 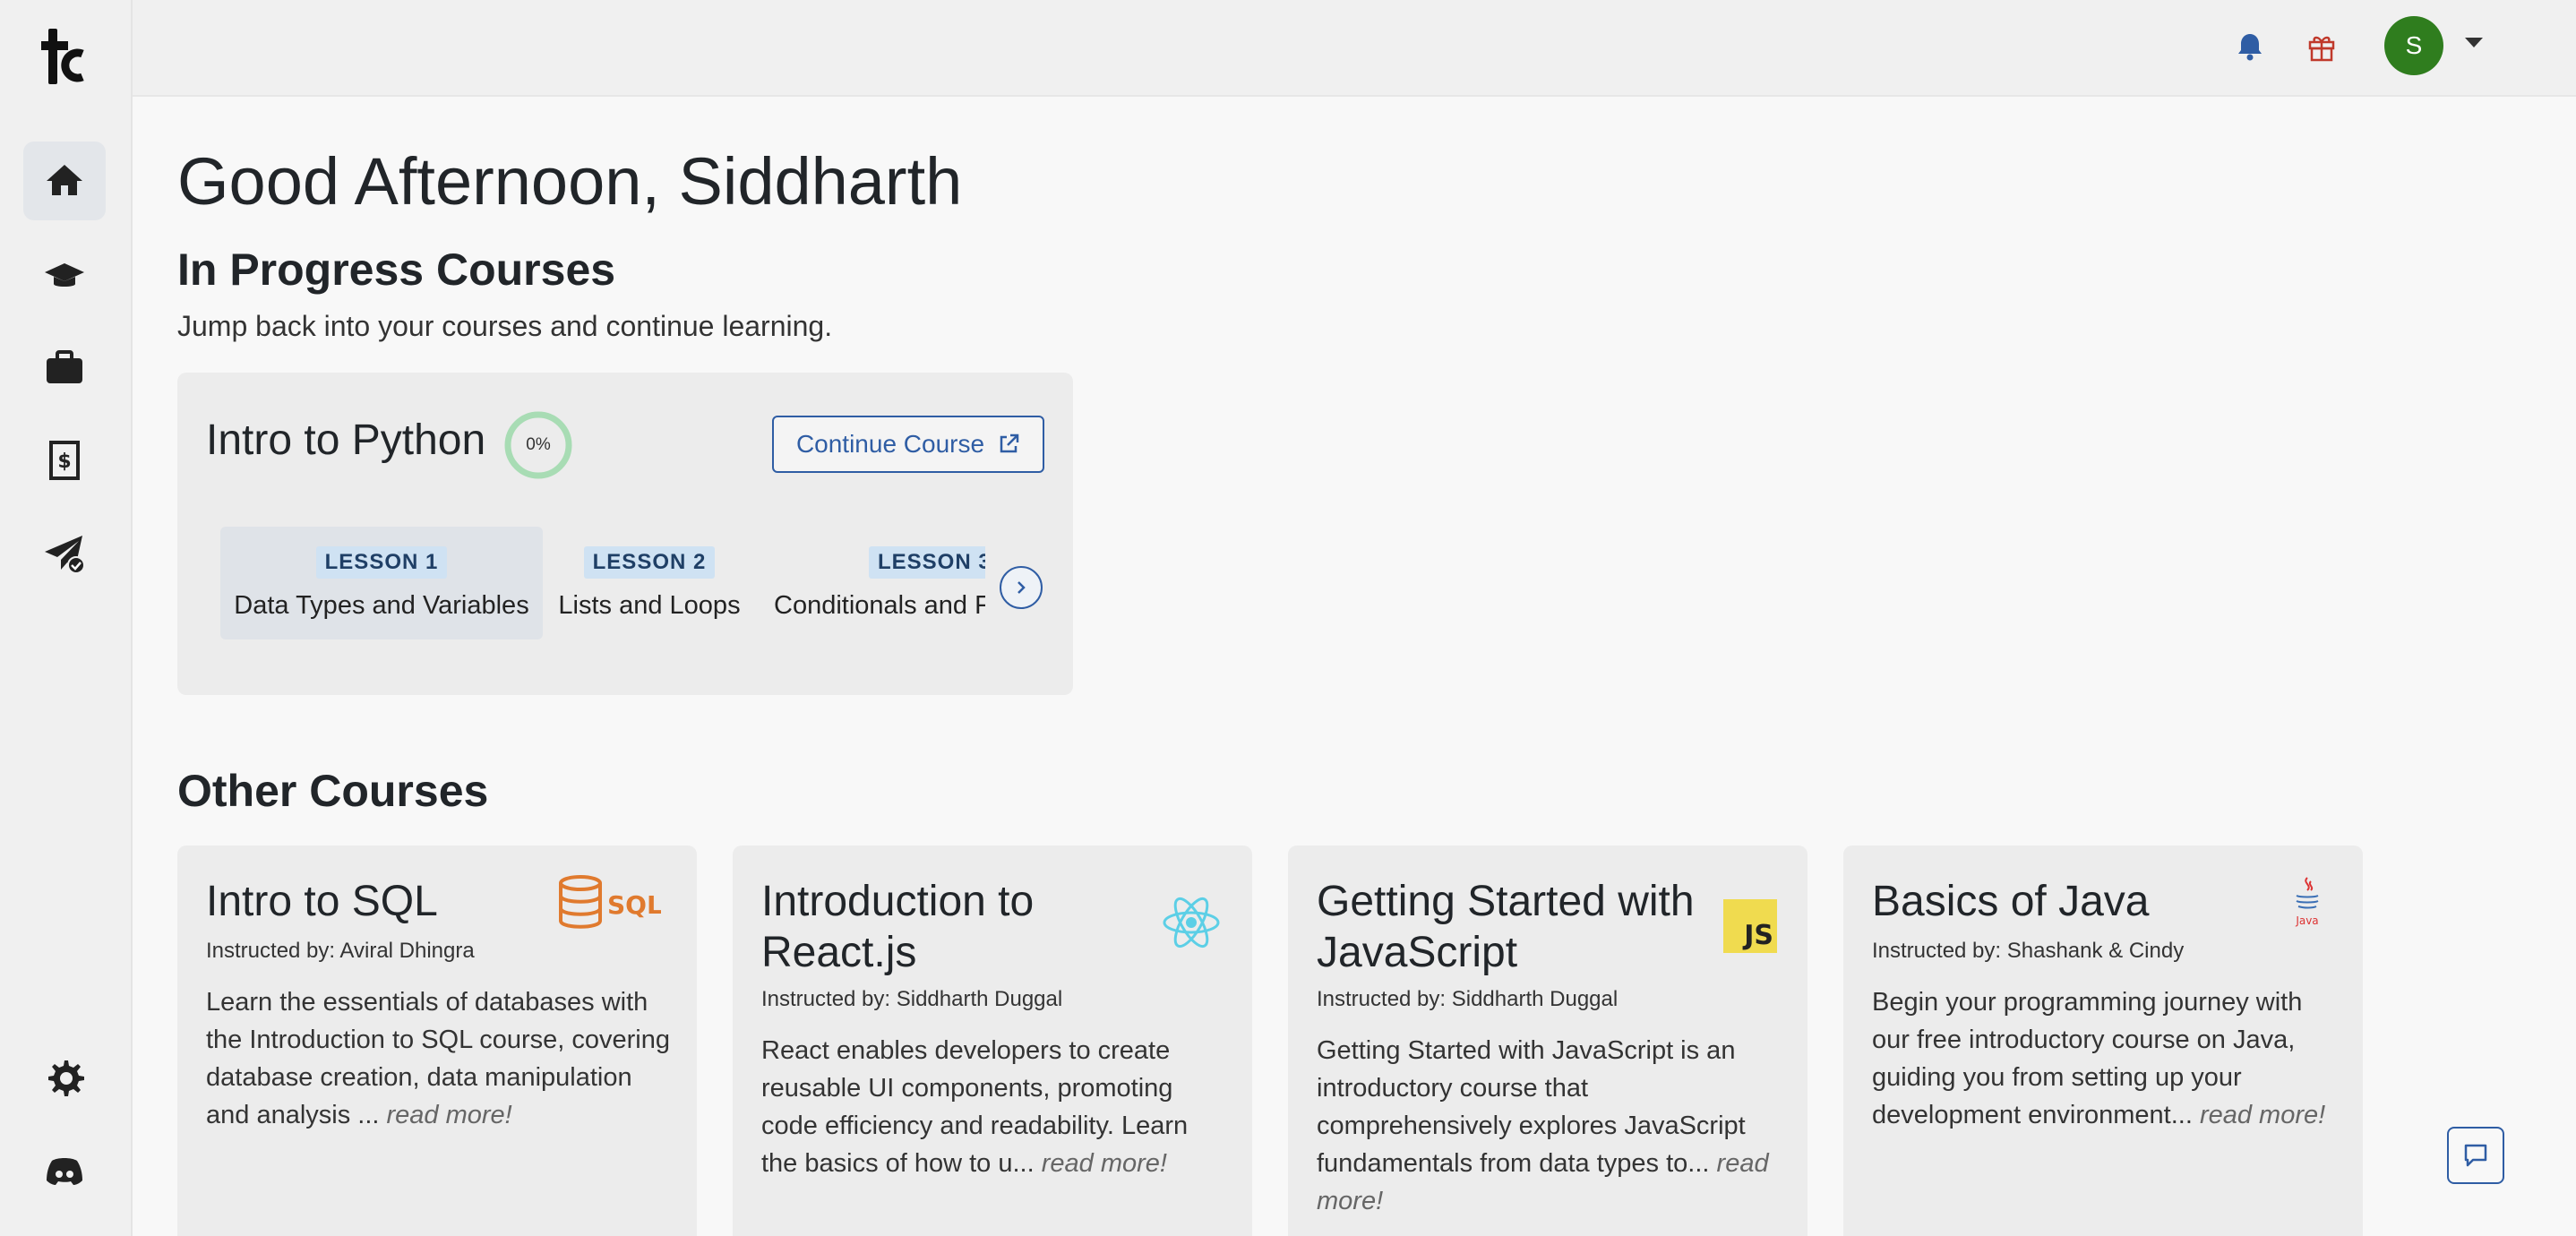 I want to click on course-instructor: Instructed by: Shashank & Cindy, so click(x=2028, y=951).